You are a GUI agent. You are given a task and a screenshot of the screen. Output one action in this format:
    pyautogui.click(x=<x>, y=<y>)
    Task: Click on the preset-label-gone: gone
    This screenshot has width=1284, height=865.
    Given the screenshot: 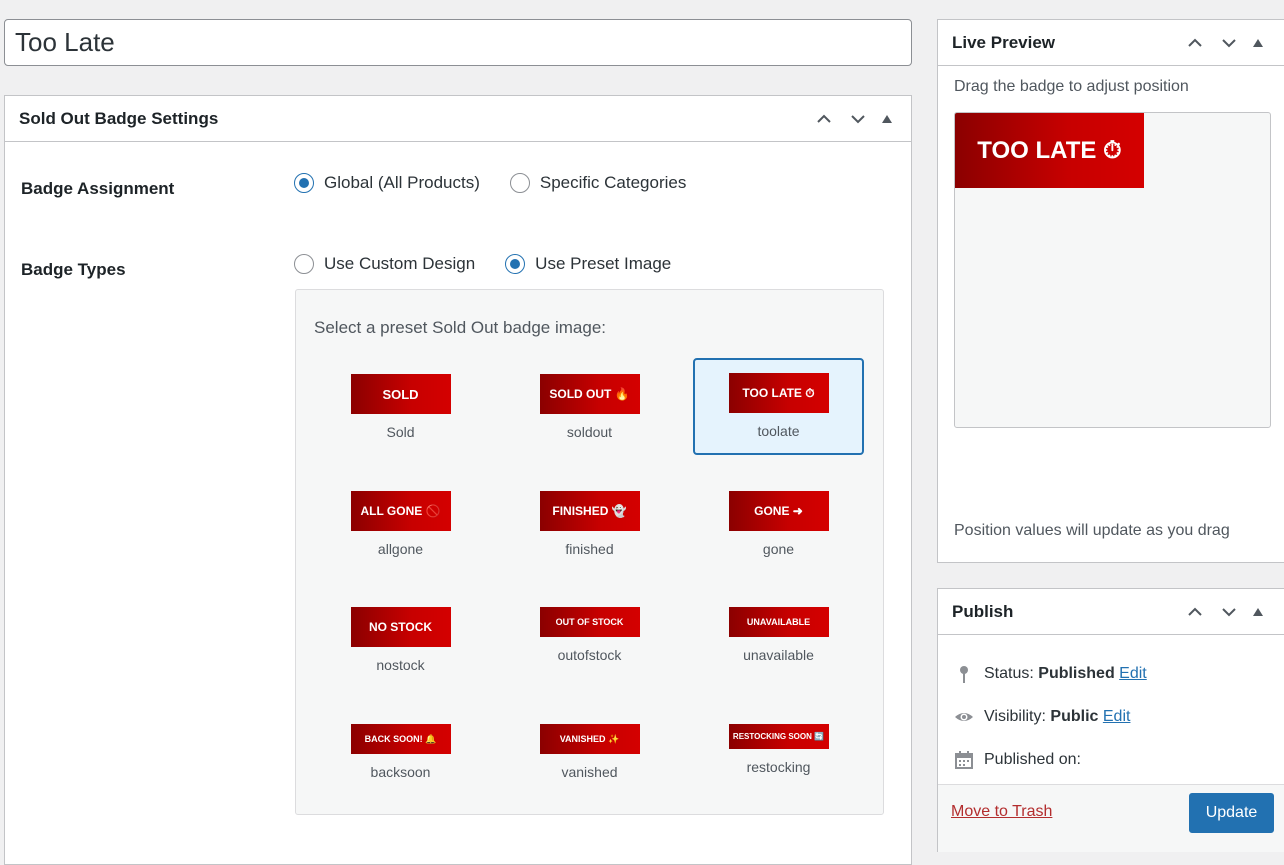 What is the action you would take?
    pyautogui.click(x=778, y=549)
    